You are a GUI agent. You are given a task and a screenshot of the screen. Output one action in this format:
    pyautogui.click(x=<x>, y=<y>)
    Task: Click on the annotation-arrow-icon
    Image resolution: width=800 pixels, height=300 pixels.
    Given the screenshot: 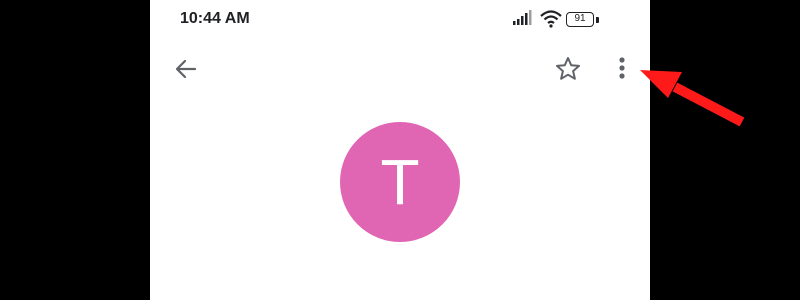 What is the action you would take?
    pyautogui.click(x=692, y=98)
    